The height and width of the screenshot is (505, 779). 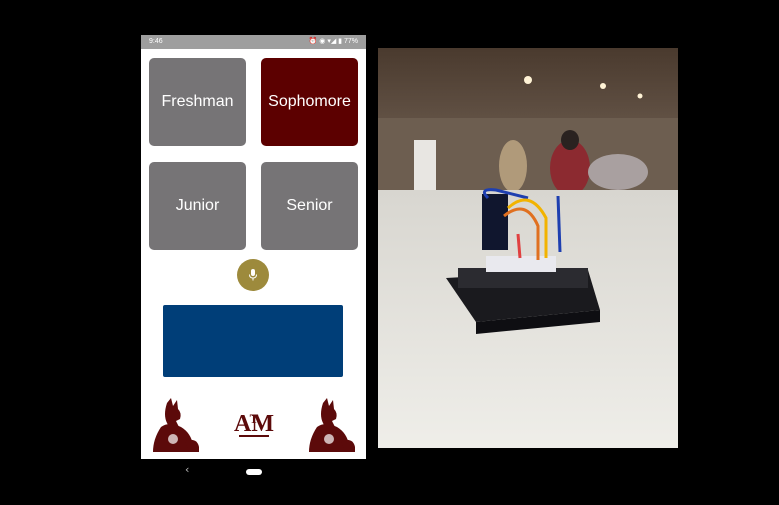 I want to click on mic-button, so click(x=253, y=275).